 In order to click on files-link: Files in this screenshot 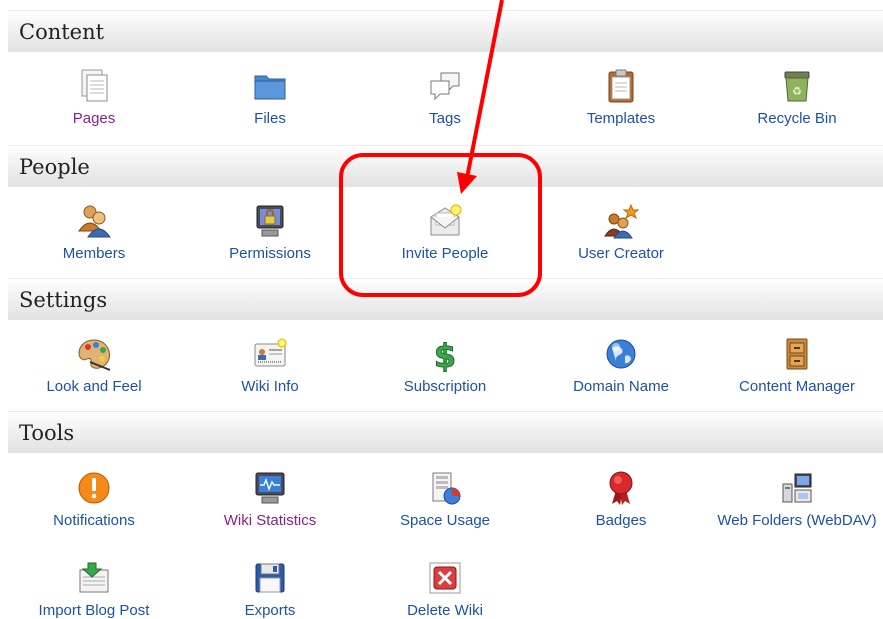, I will do `click(270, 97)`.